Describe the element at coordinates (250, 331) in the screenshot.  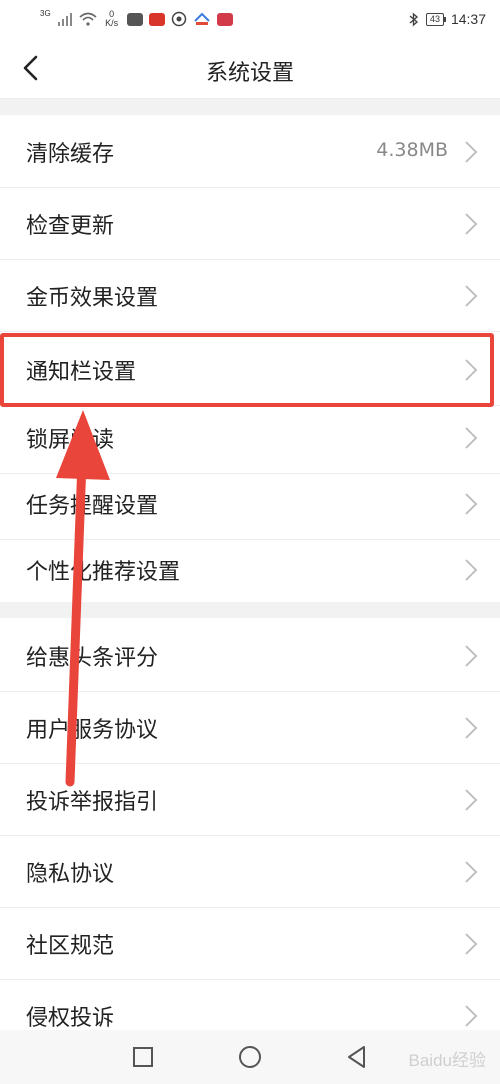
I see `divider` at that location.